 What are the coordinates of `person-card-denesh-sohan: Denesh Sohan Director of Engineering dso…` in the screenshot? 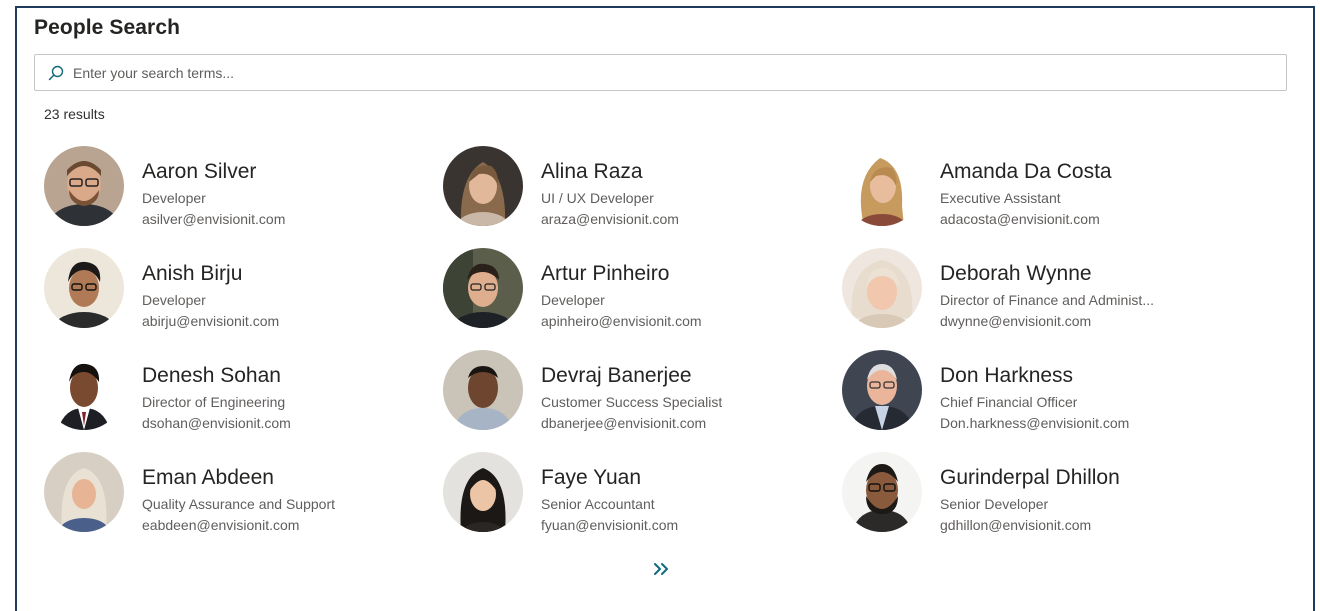 It's located at (234, 390).